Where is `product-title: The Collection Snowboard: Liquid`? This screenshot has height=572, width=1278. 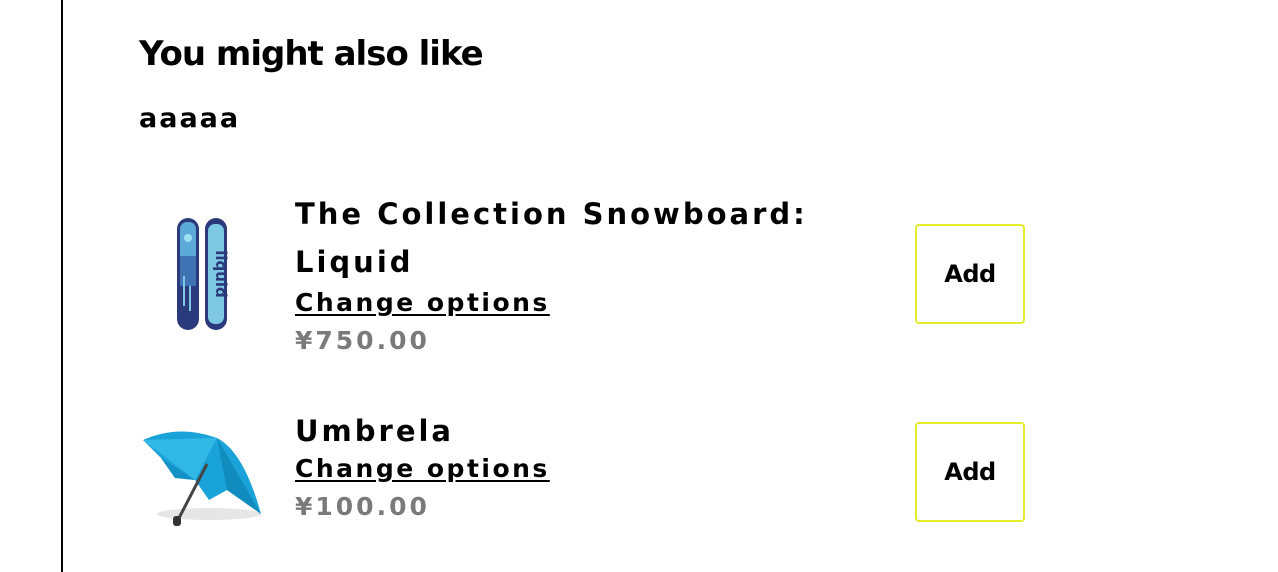
product-title: The Collection Snowboard: Liquid is located at coordinates (555, 238).